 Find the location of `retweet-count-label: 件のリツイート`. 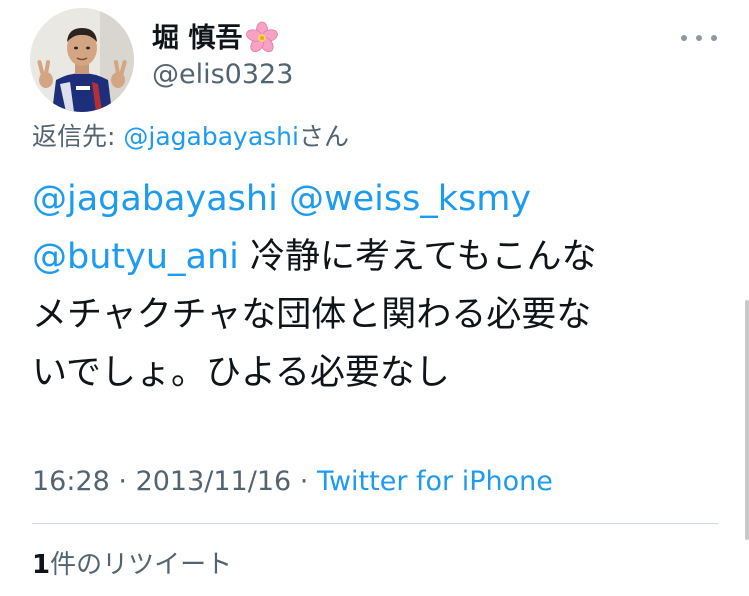

retweet-count-label: 件のリツイート is located at coordinates (141, 565).